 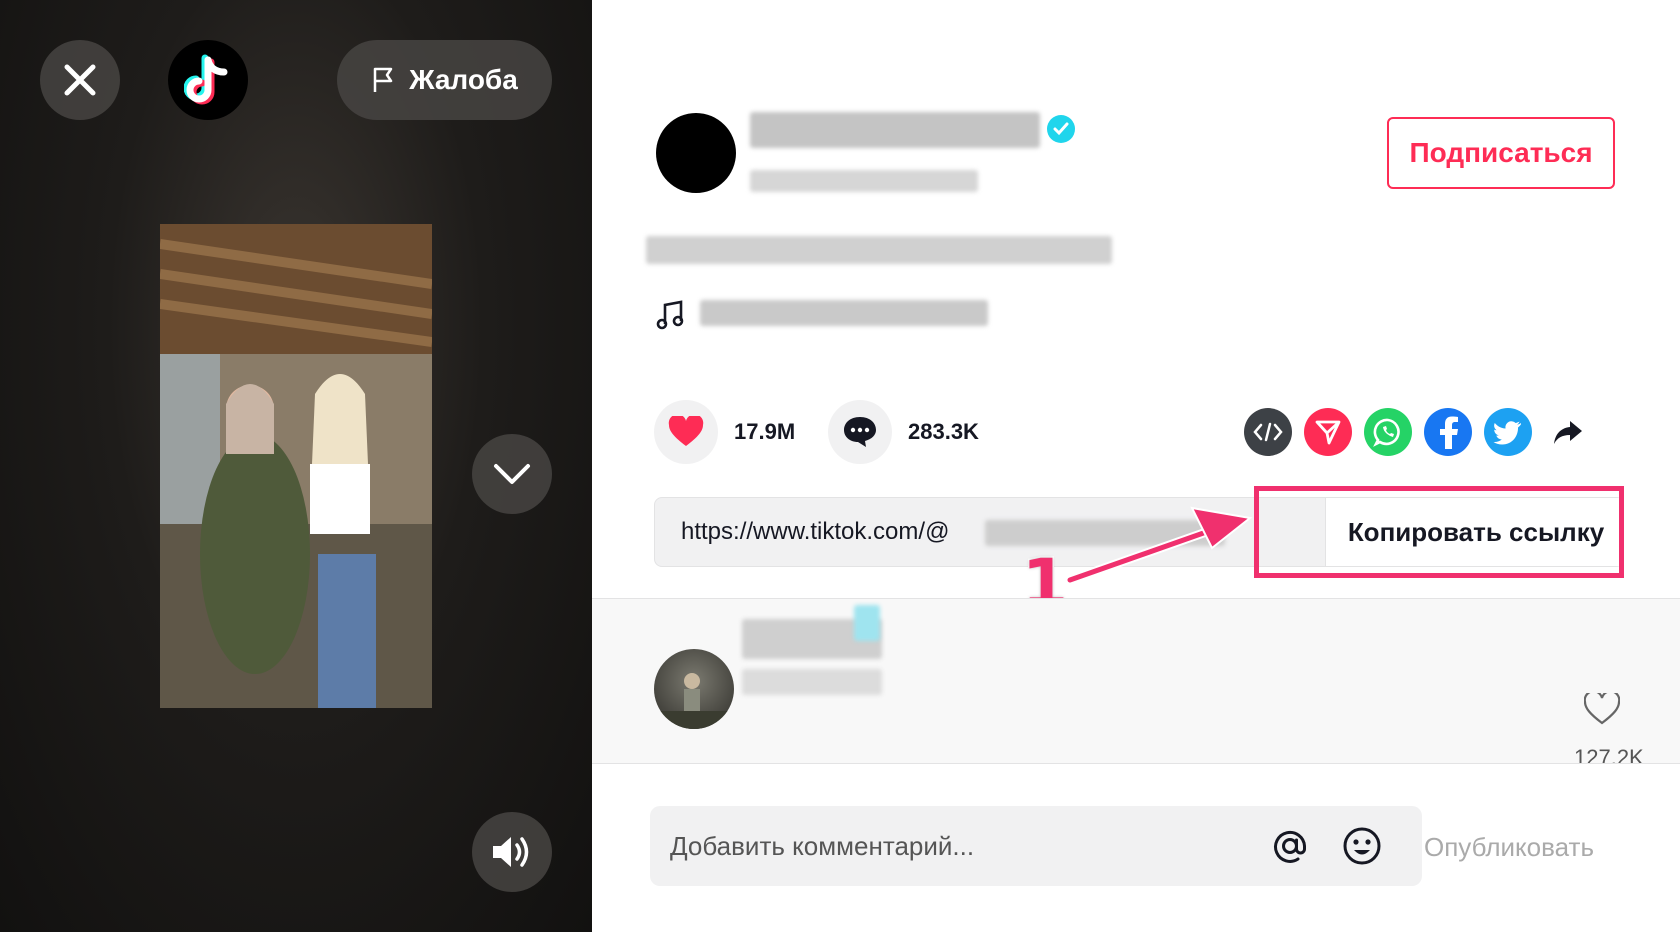 What do you see at coordinates (1159, 545) in the screenshot?
I see `annotation-arrow-icon` at bounding box center [1159, 545].